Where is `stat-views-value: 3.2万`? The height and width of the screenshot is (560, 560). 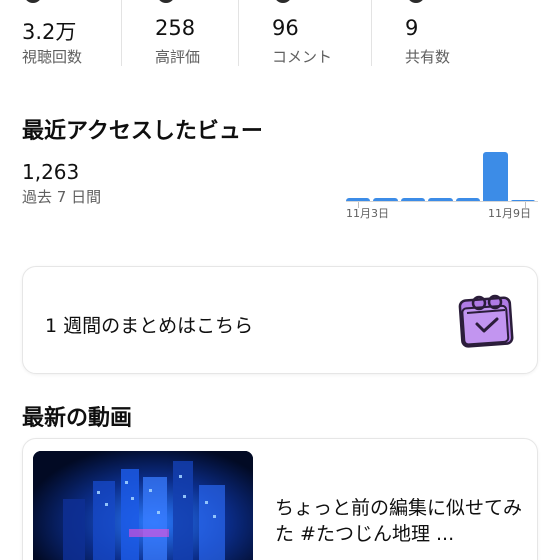
stat-views-value: 3.2万 is located at coordinates (49, 32).